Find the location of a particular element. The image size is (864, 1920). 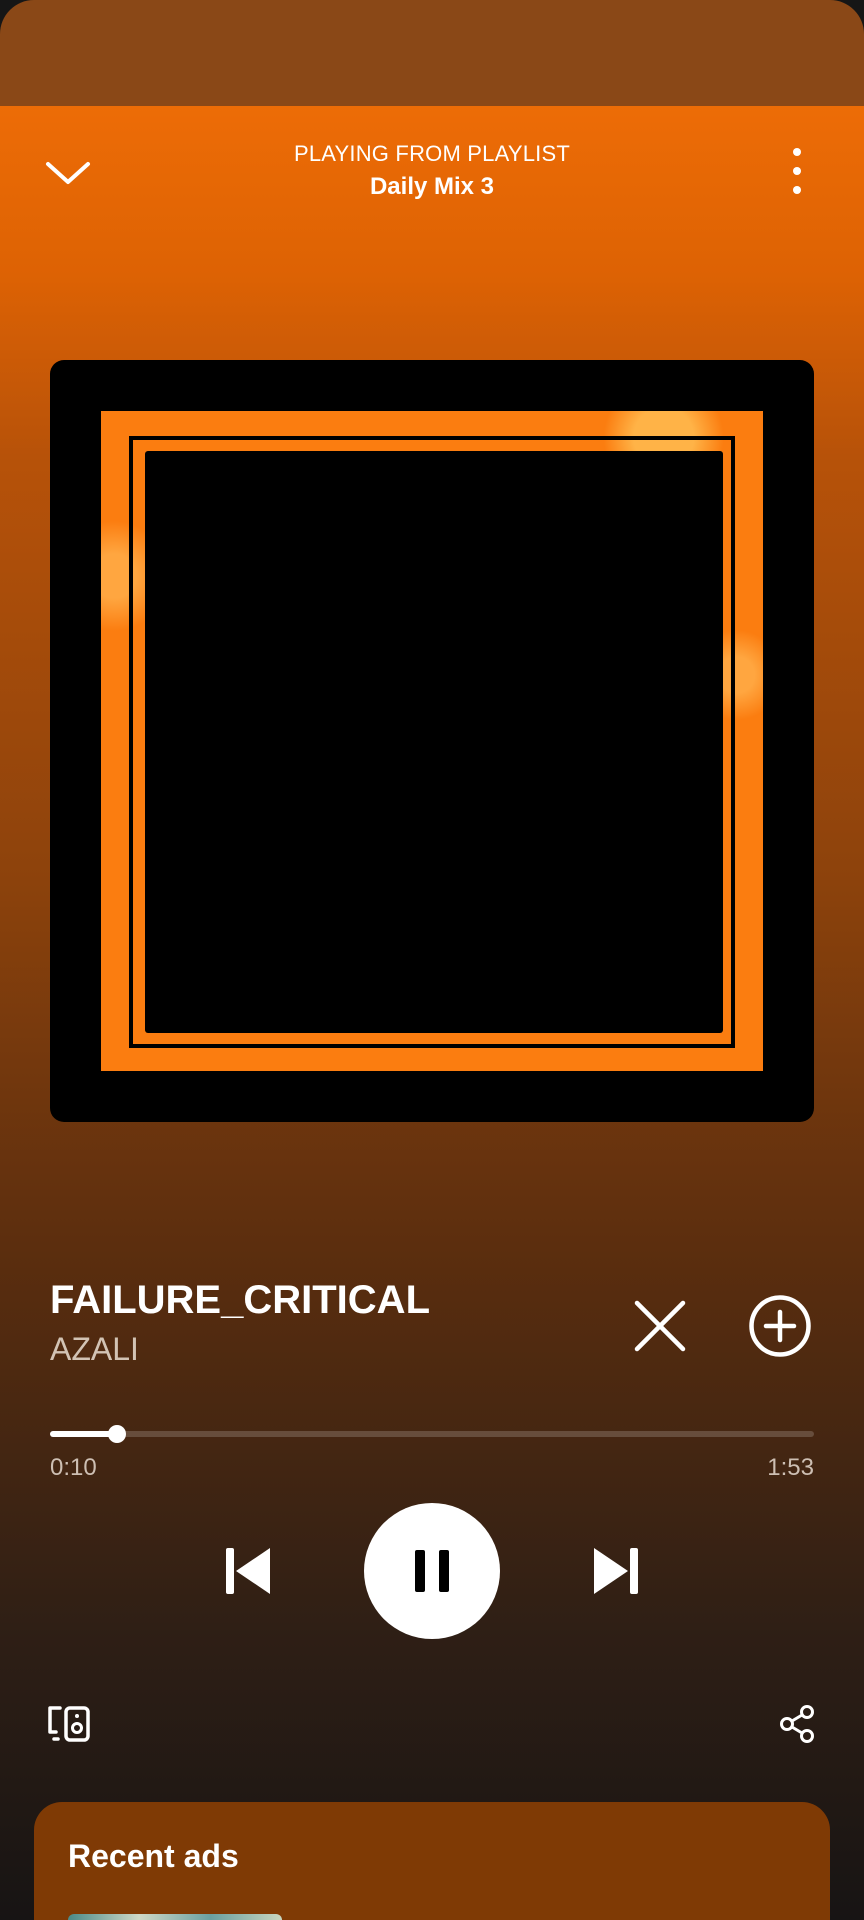

track-artist: AZALI is located at coordinates (94, 1349).